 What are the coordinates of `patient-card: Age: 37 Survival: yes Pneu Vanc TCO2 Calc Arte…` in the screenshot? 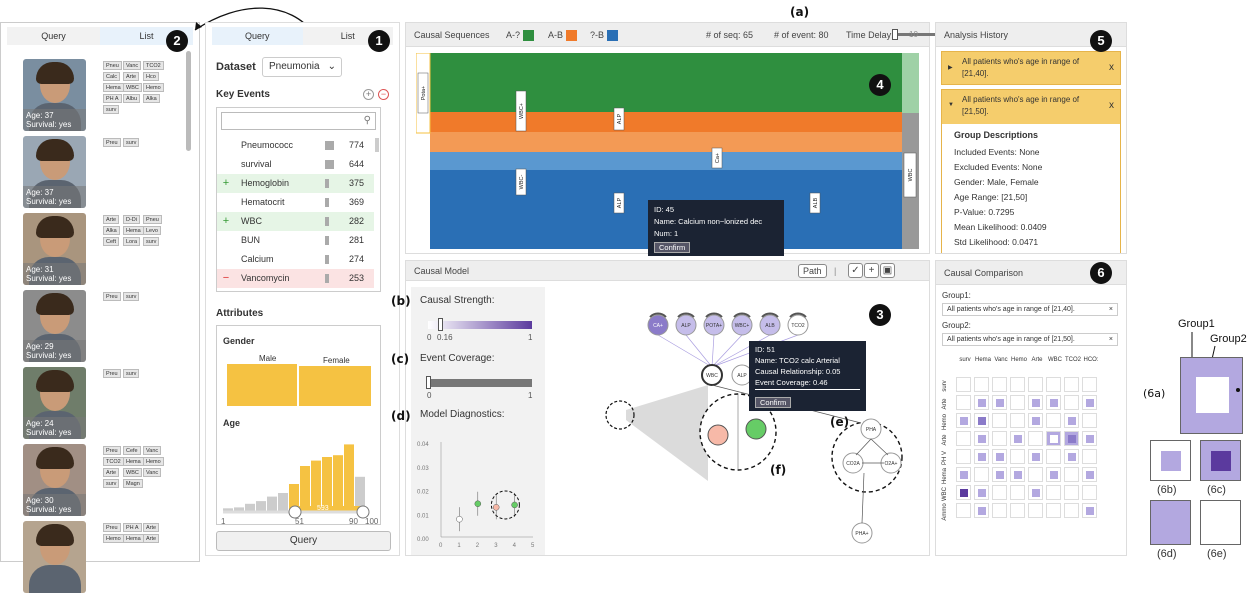 It's located at (93, 95).